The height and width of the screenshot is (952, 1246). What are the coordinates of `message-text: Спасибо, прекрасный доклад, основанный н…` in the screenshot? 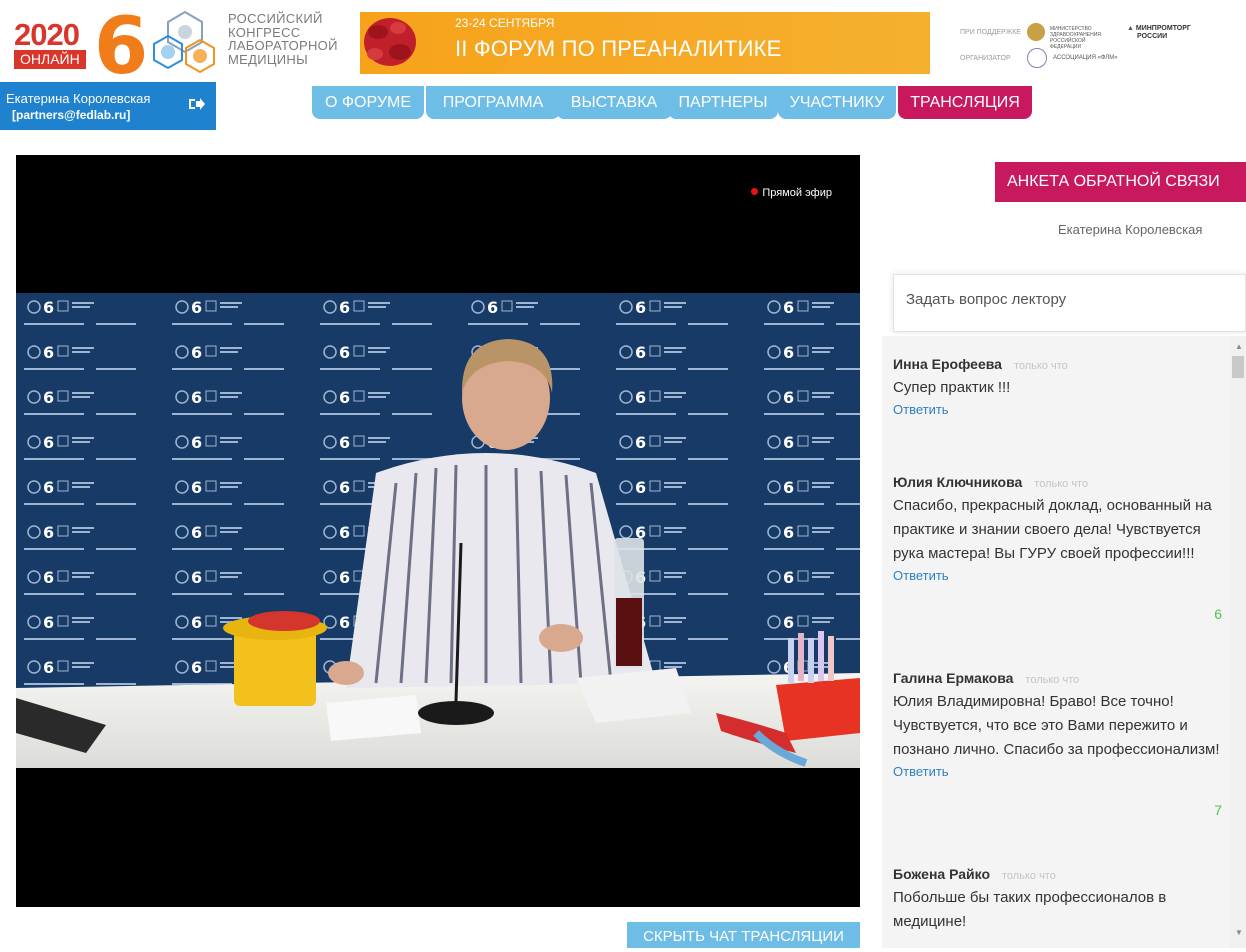 It's located at (1052, 529).